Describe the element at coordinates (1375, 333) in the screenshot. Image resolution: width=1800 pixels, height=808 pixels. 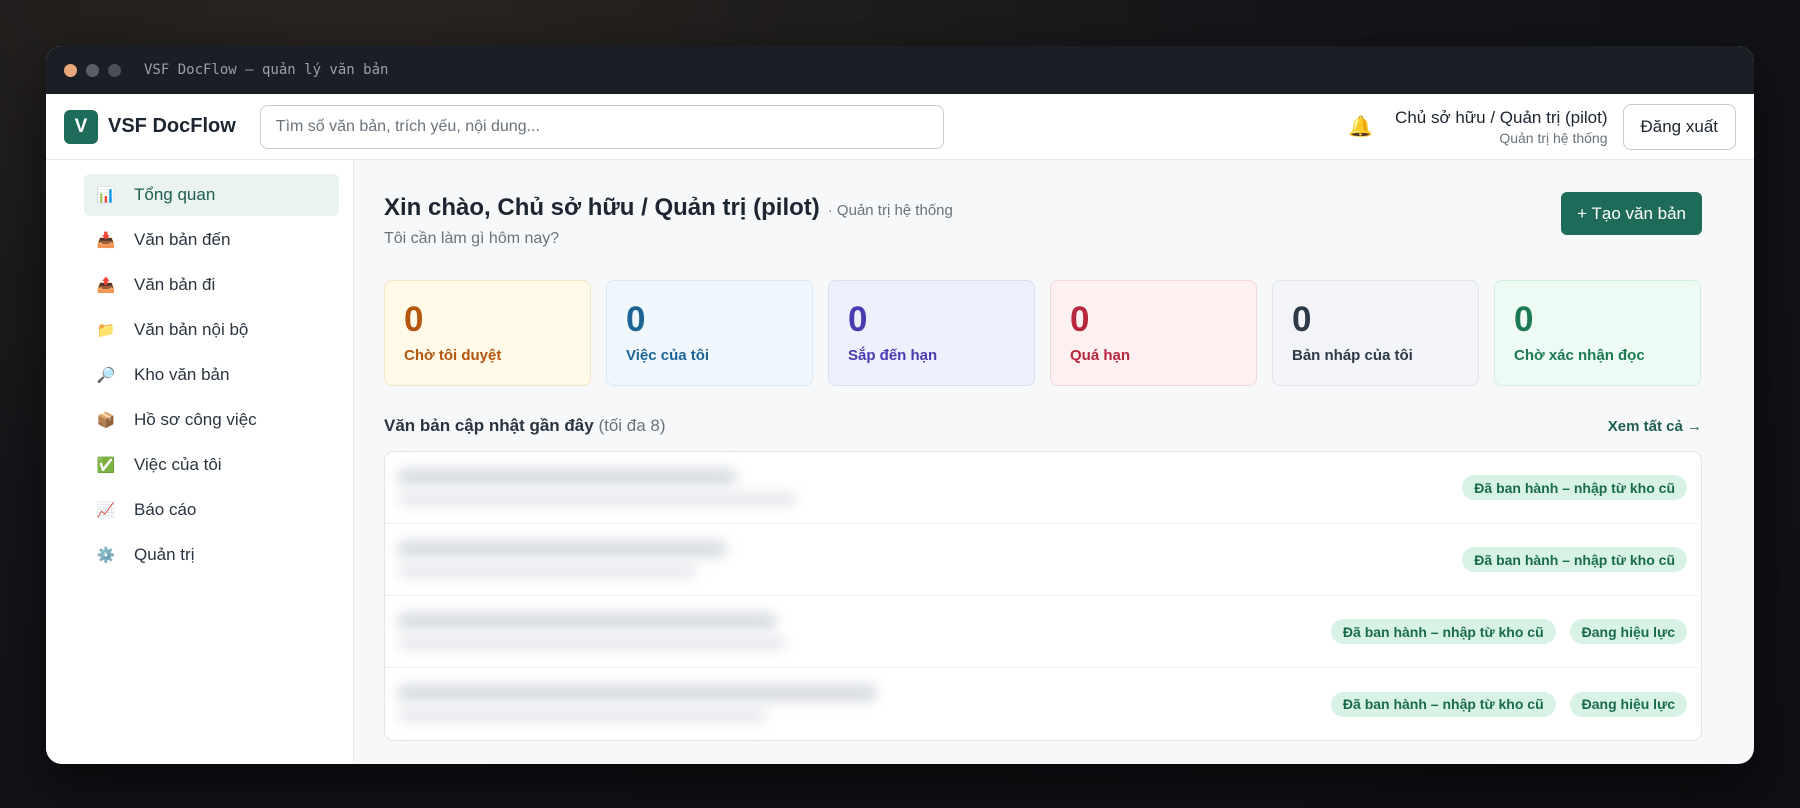
I see `stat-card-my-drafts: 0 Bản nháp của tôi` at that location.